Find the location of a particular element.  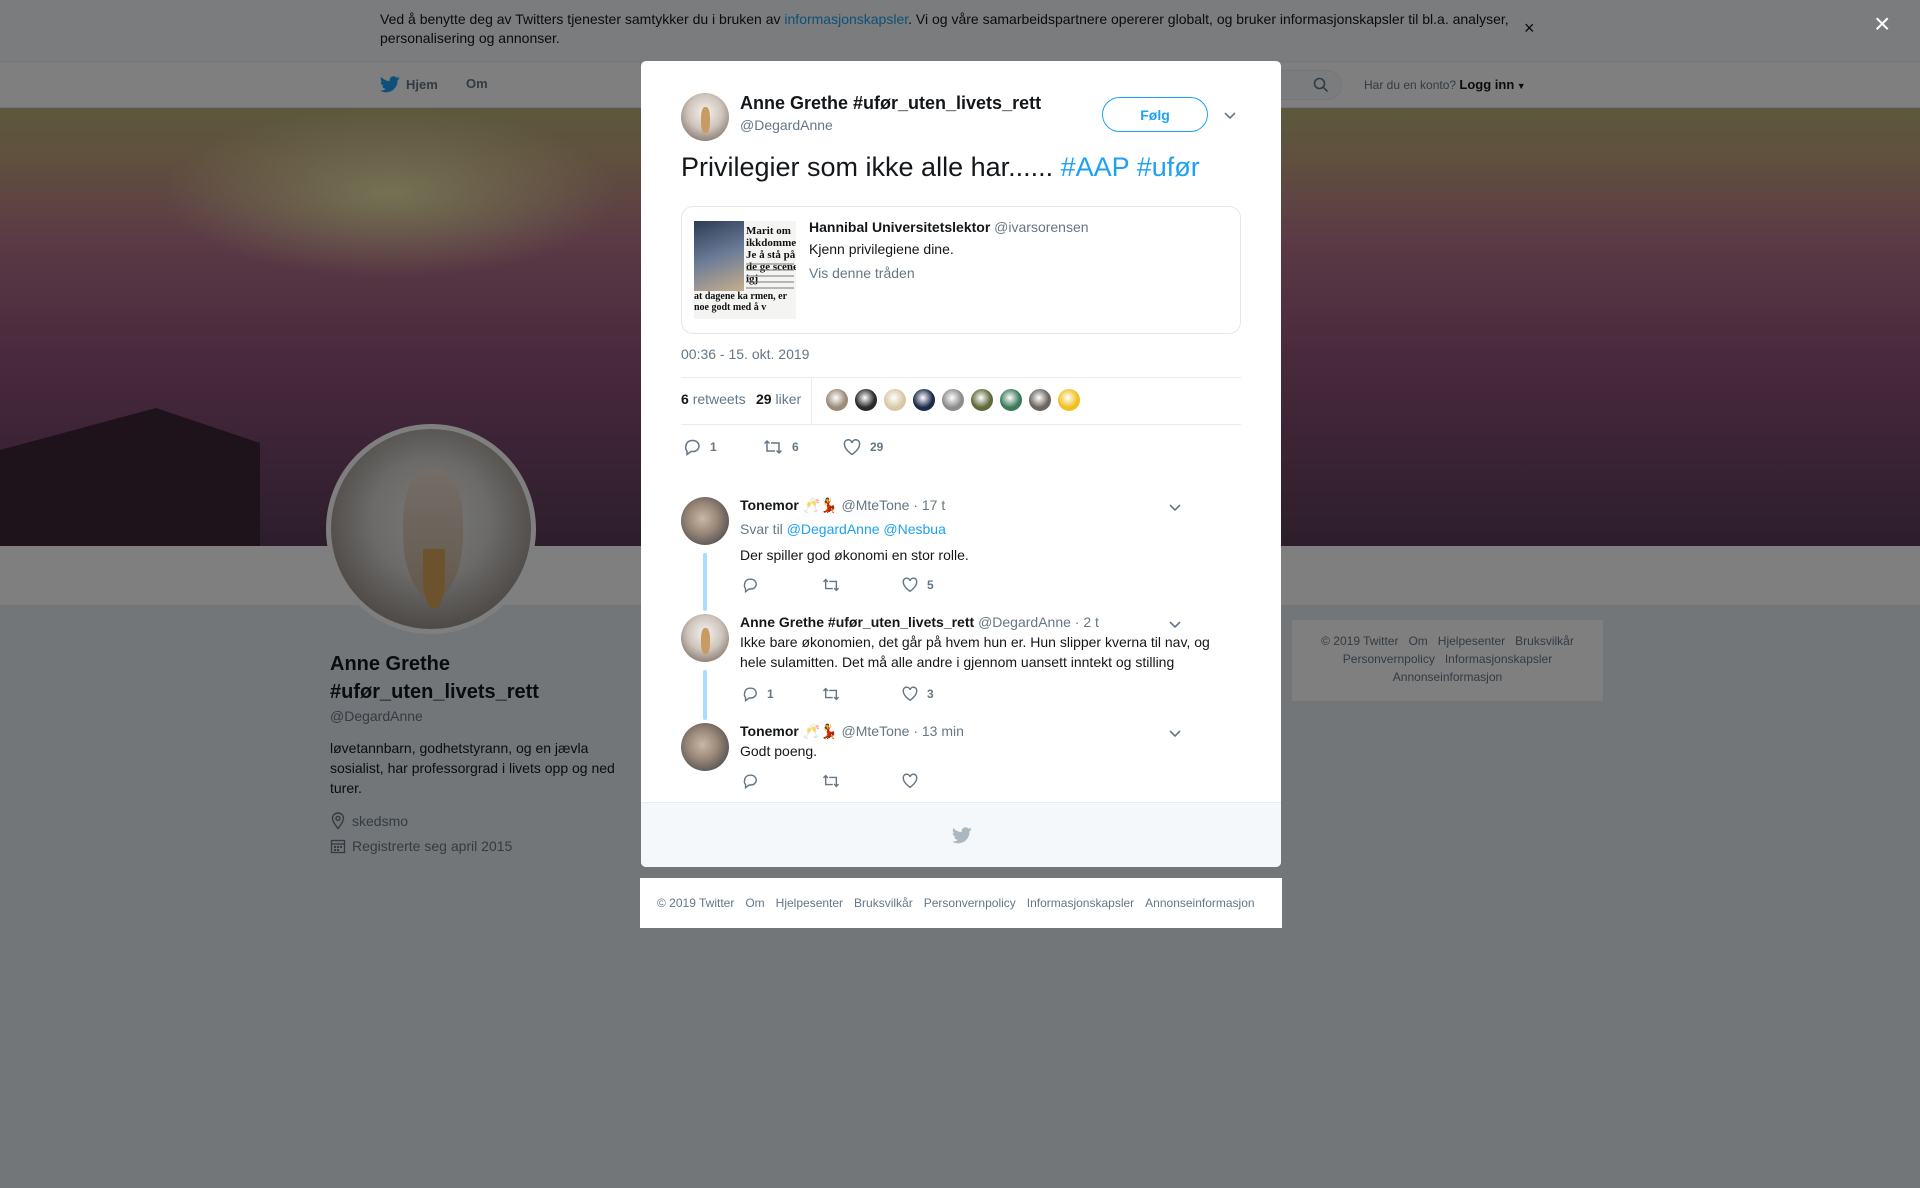

likers-avatars is located at coordinates (953, 400).